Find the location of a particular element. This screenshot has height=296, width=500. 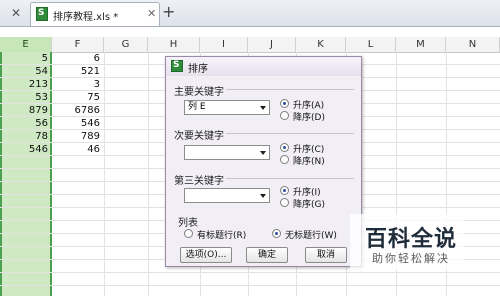

column-header-g: G is located at coordinates (126, 44).